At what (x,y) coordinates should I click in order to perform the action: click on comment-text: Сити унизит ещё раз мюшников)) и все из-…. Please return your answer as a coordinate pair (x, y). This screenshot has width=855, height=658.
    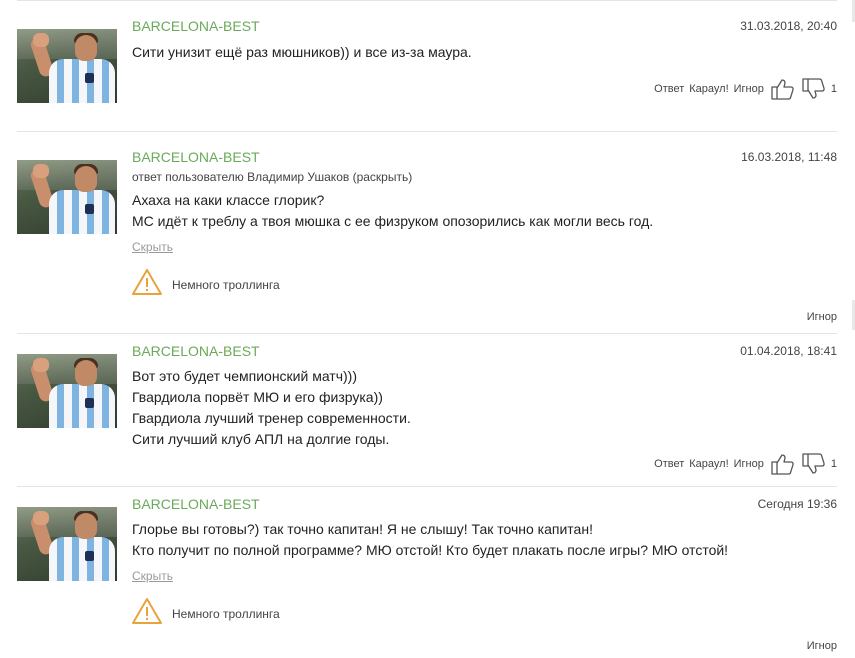
    Looking at the image, I should click on (302, 52).